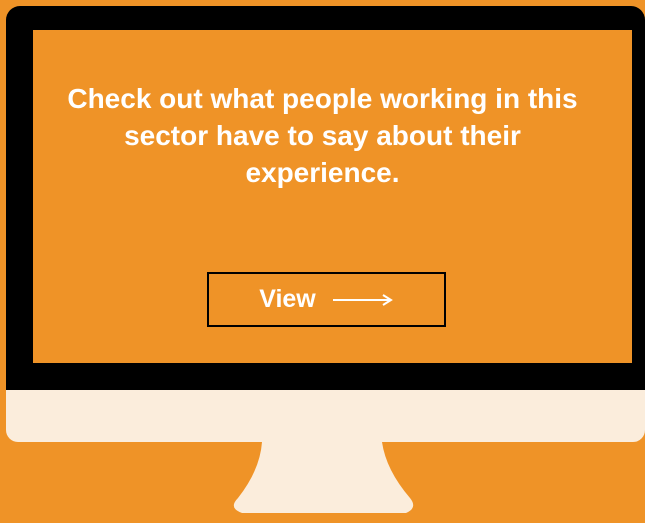 This screenshot has width=645, height=523. I want to click on view-button-label: View, so click(287, 299).